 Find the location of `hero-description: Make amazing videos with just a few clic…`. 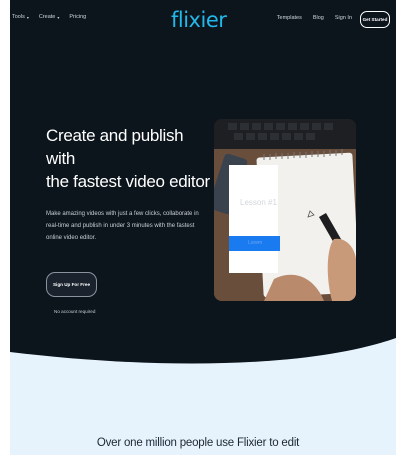

hero-description: Make amazing videos with just a few clic… is located at coordinates (122, 226).